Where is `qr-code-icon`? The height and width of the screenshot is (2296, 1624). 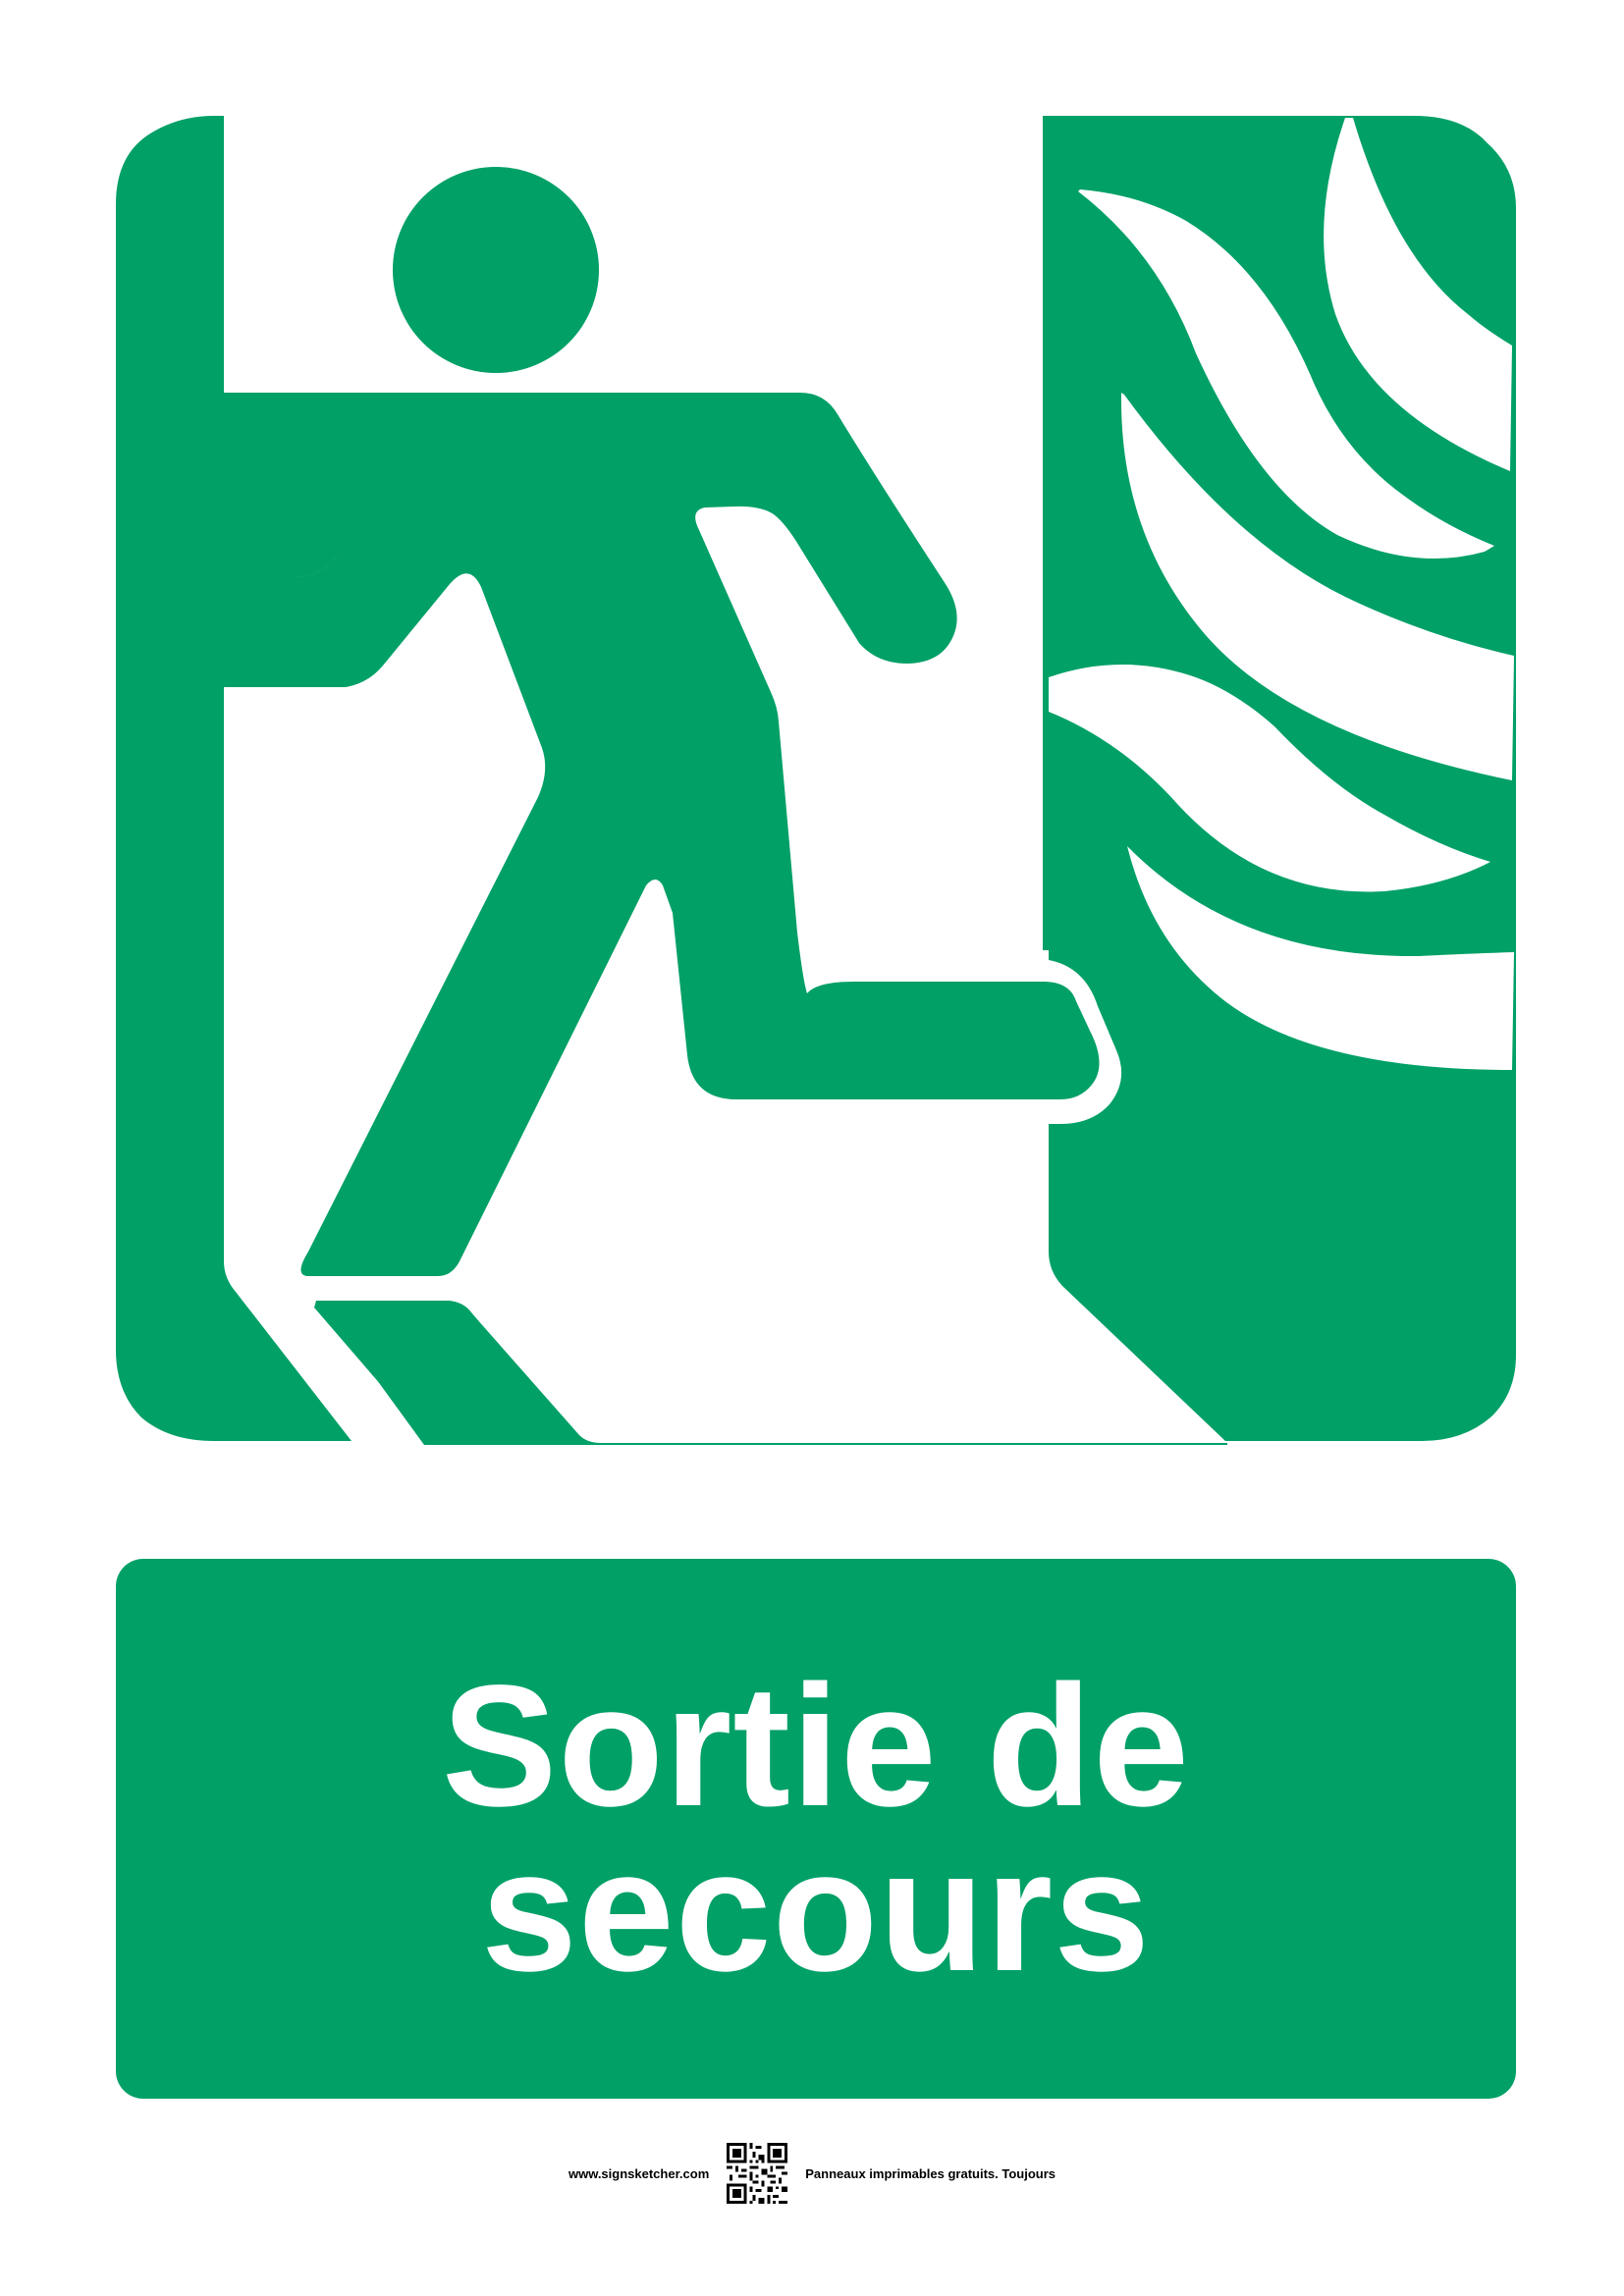 qr-code-icon is located at coordinates (757, 2173).